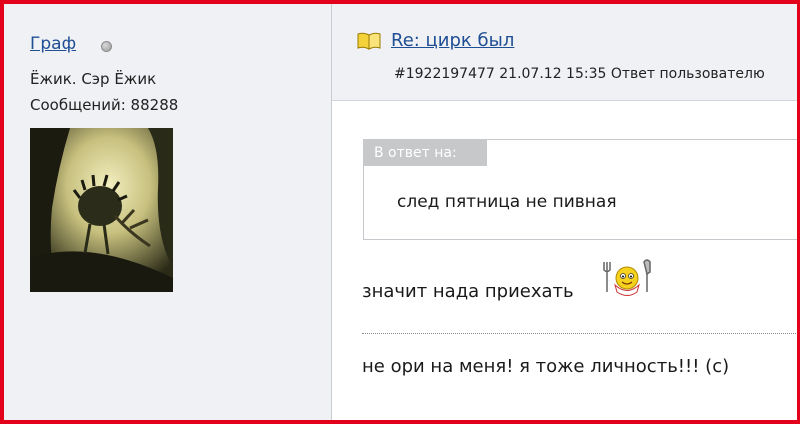 The image size is (800, 424). What do you see at coordinates (104, 105) in the screenshot?
I see `author-post-count: Сообщений: 88288` at bounding box center [104, 105].